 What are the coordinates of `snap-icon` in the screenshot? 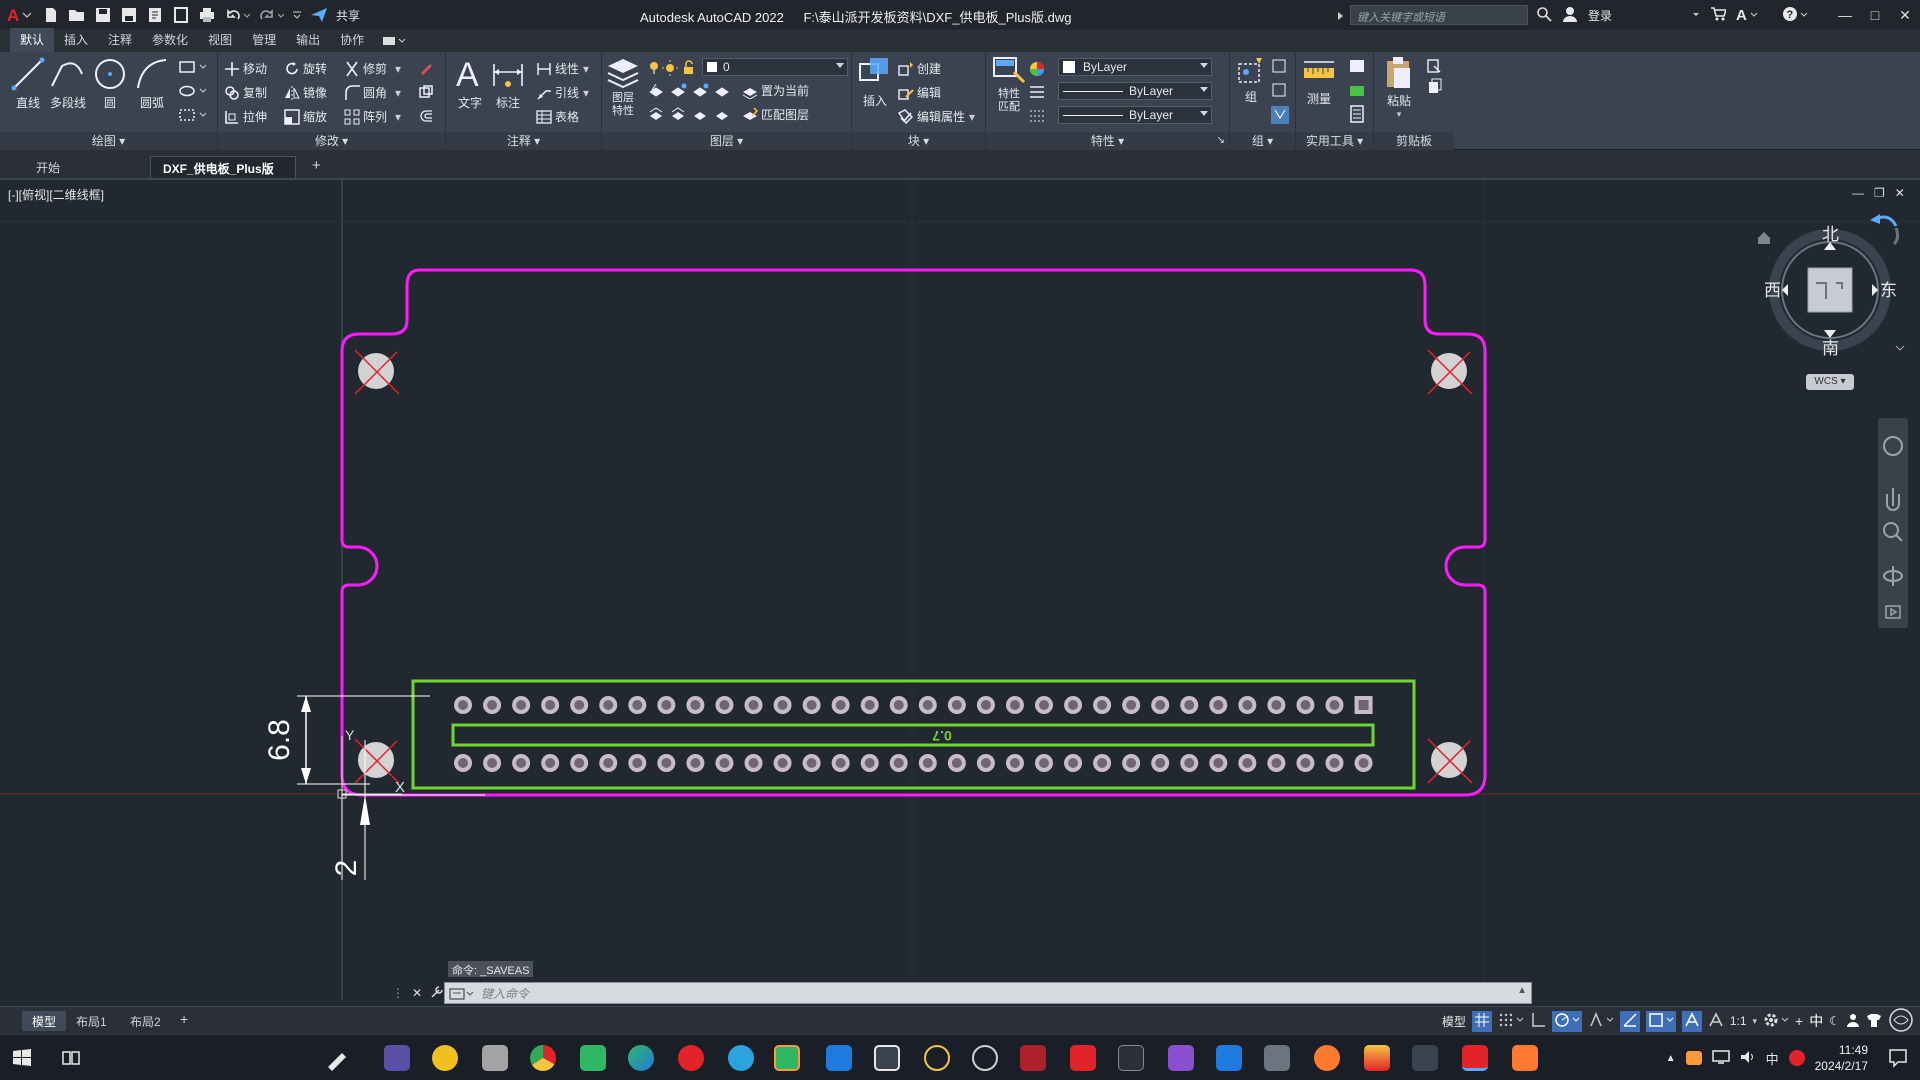 It's located at (1511, 1021).